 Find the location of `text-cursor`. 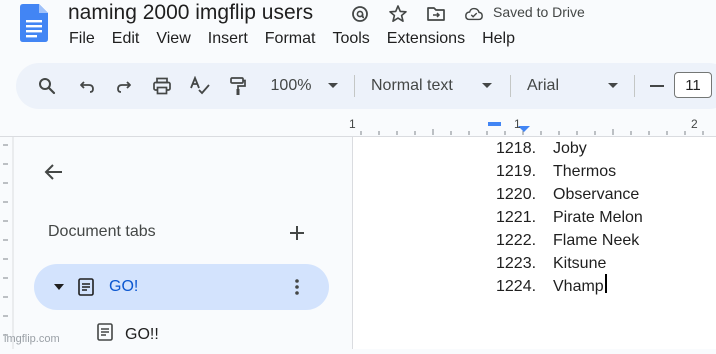

text-cursor is located at coordinates (605, 283).